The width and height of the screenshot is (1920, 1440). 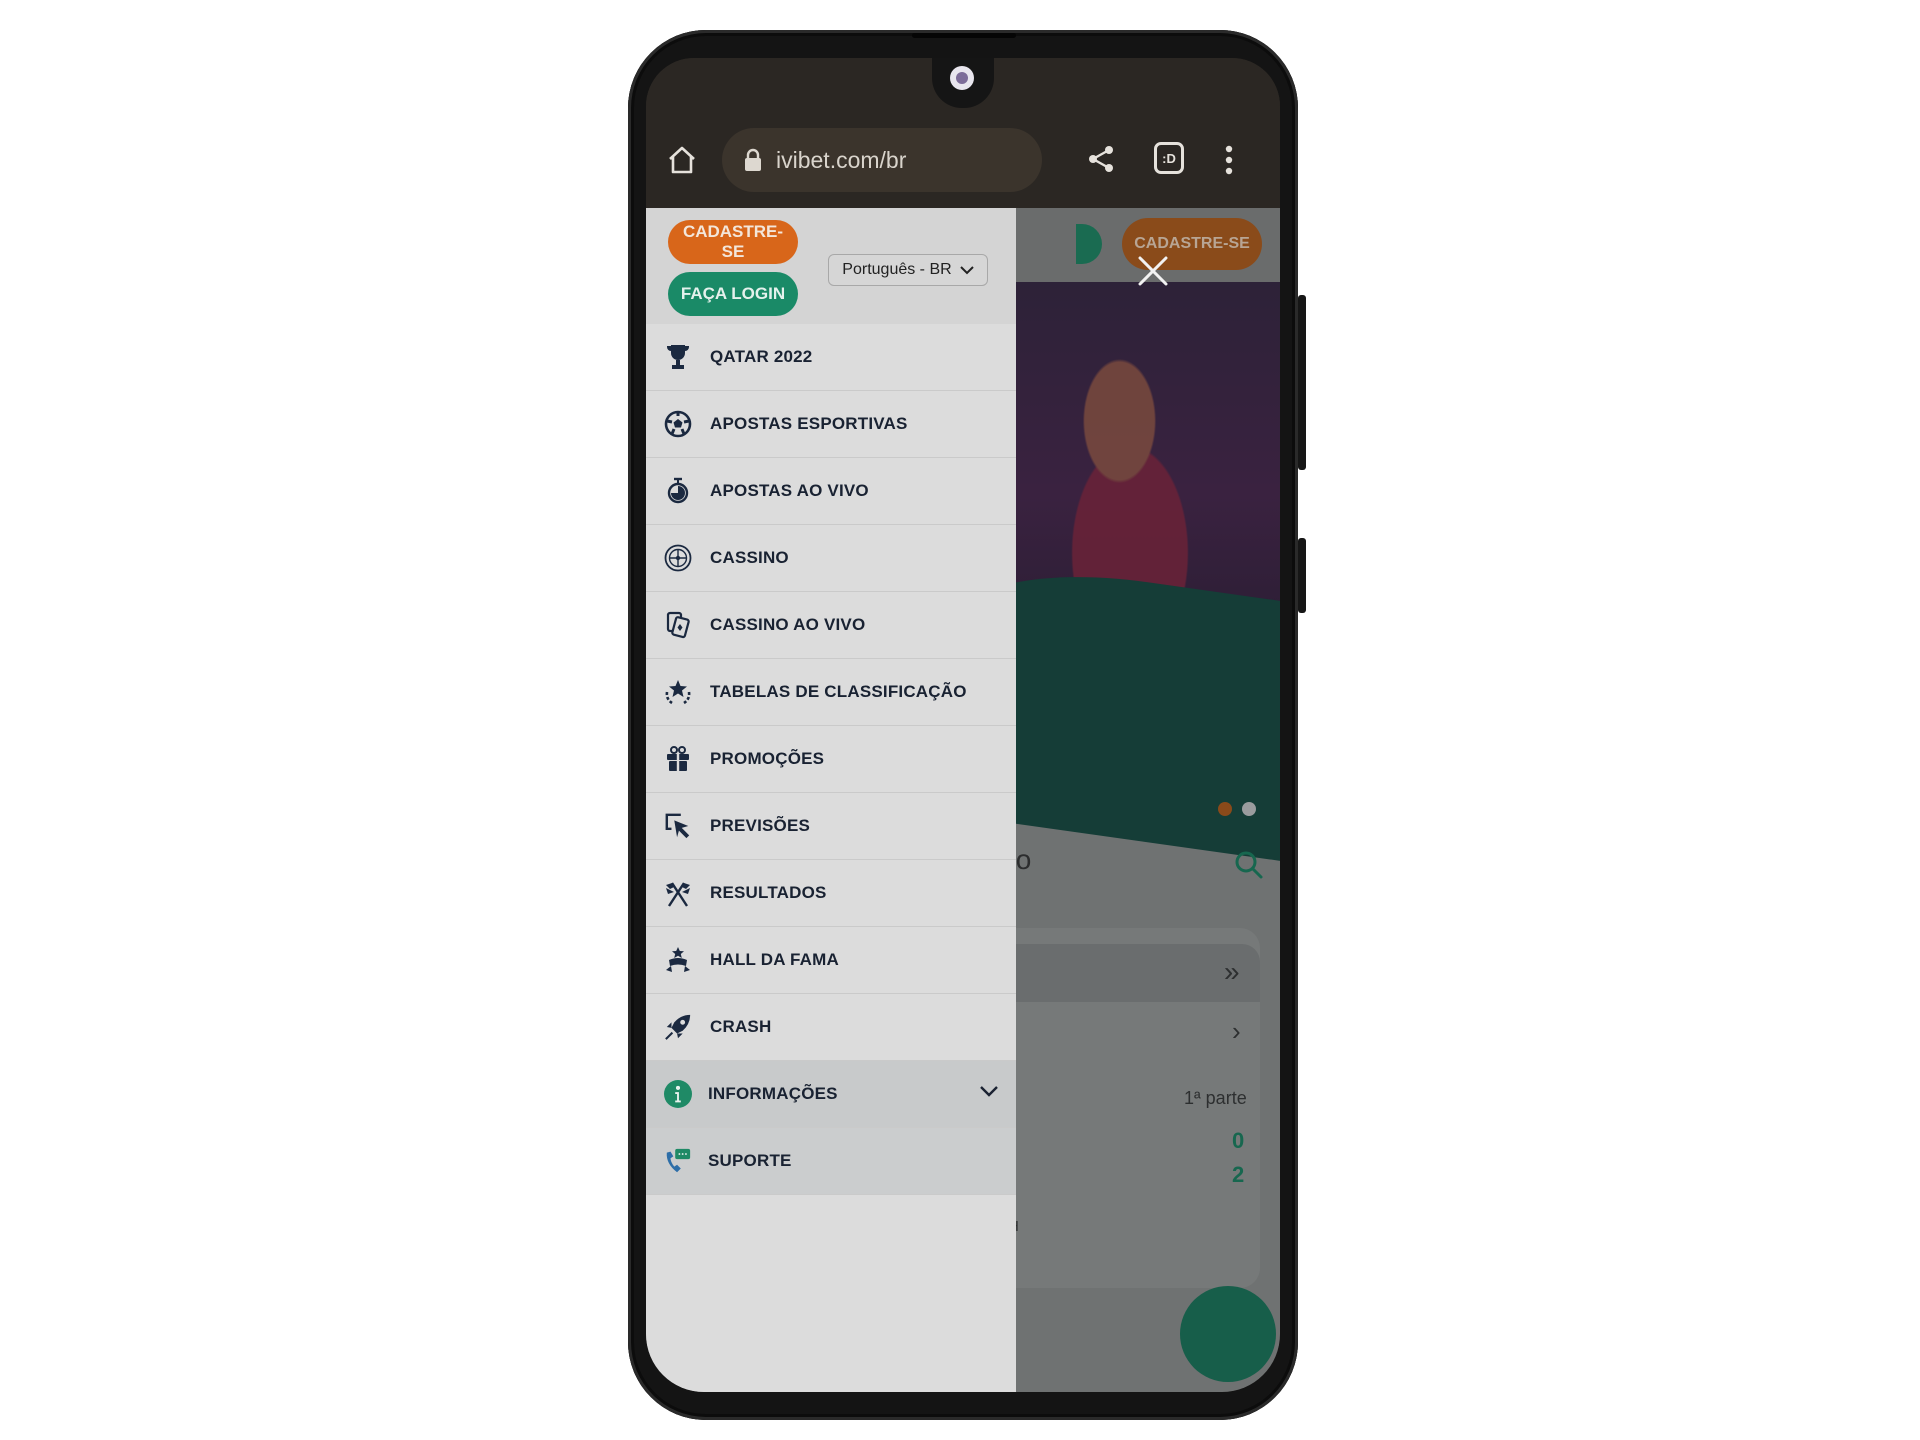 I want to click on menu-item-apostas-esportivas: APOSTAS ESPORTIVAS, so click(x=831, y=424).